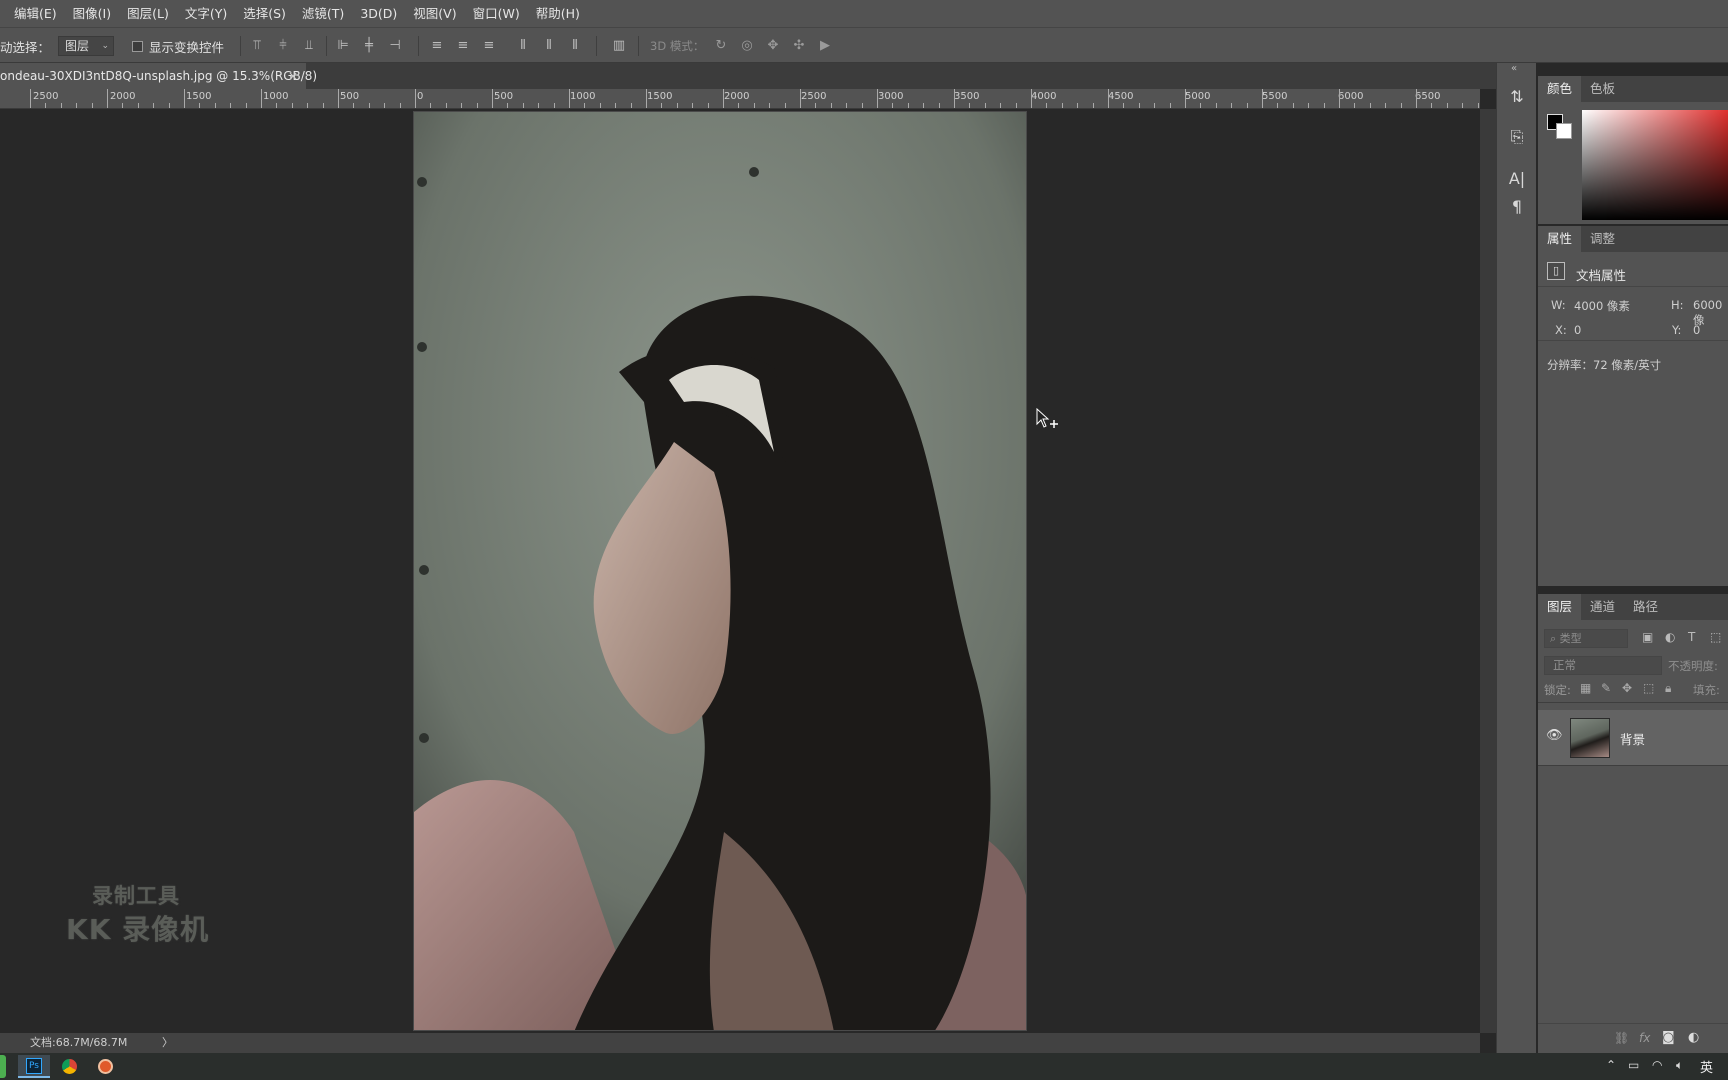 Image resolution: width=1728 pixels, height=1080 pixels. I want to click on start-button, so click(3, 1066).